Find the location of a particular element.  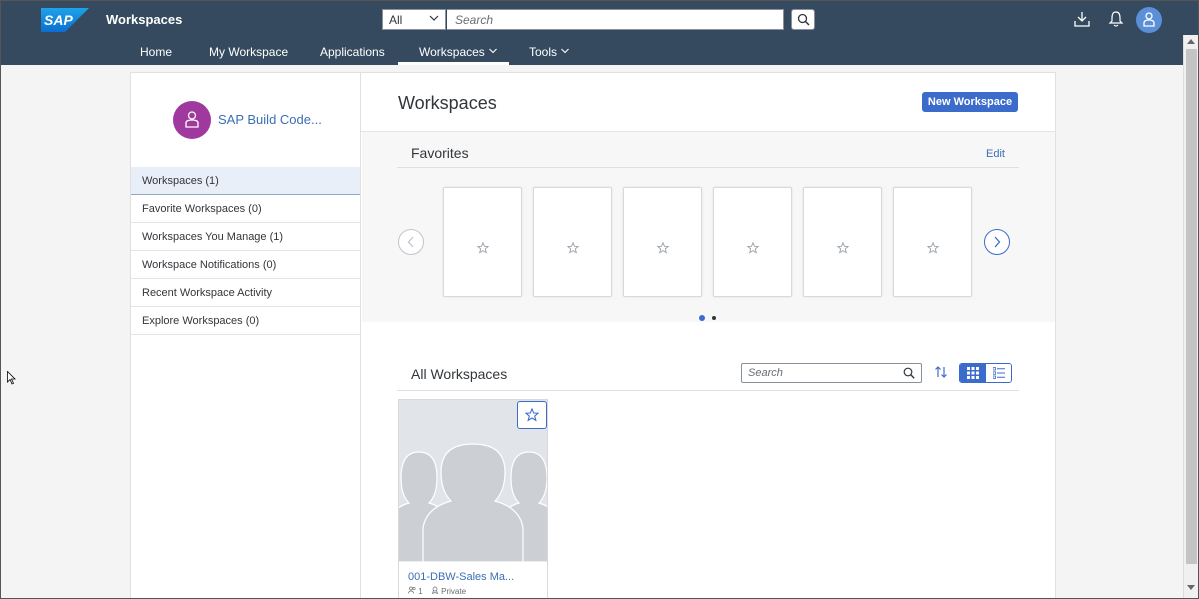

favorite-toggle-button is located at coordinates (532, 415).